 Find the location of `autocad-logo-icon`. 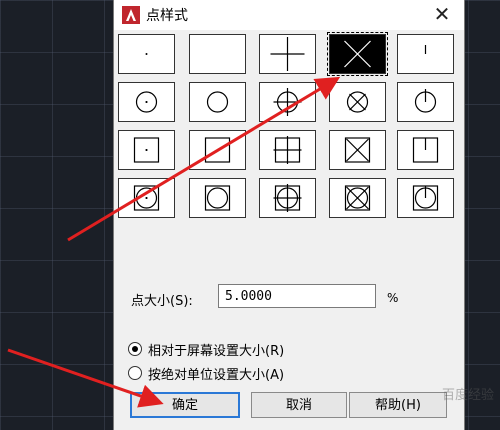

autocad-logo-icon is located at coordinates (131, 15).